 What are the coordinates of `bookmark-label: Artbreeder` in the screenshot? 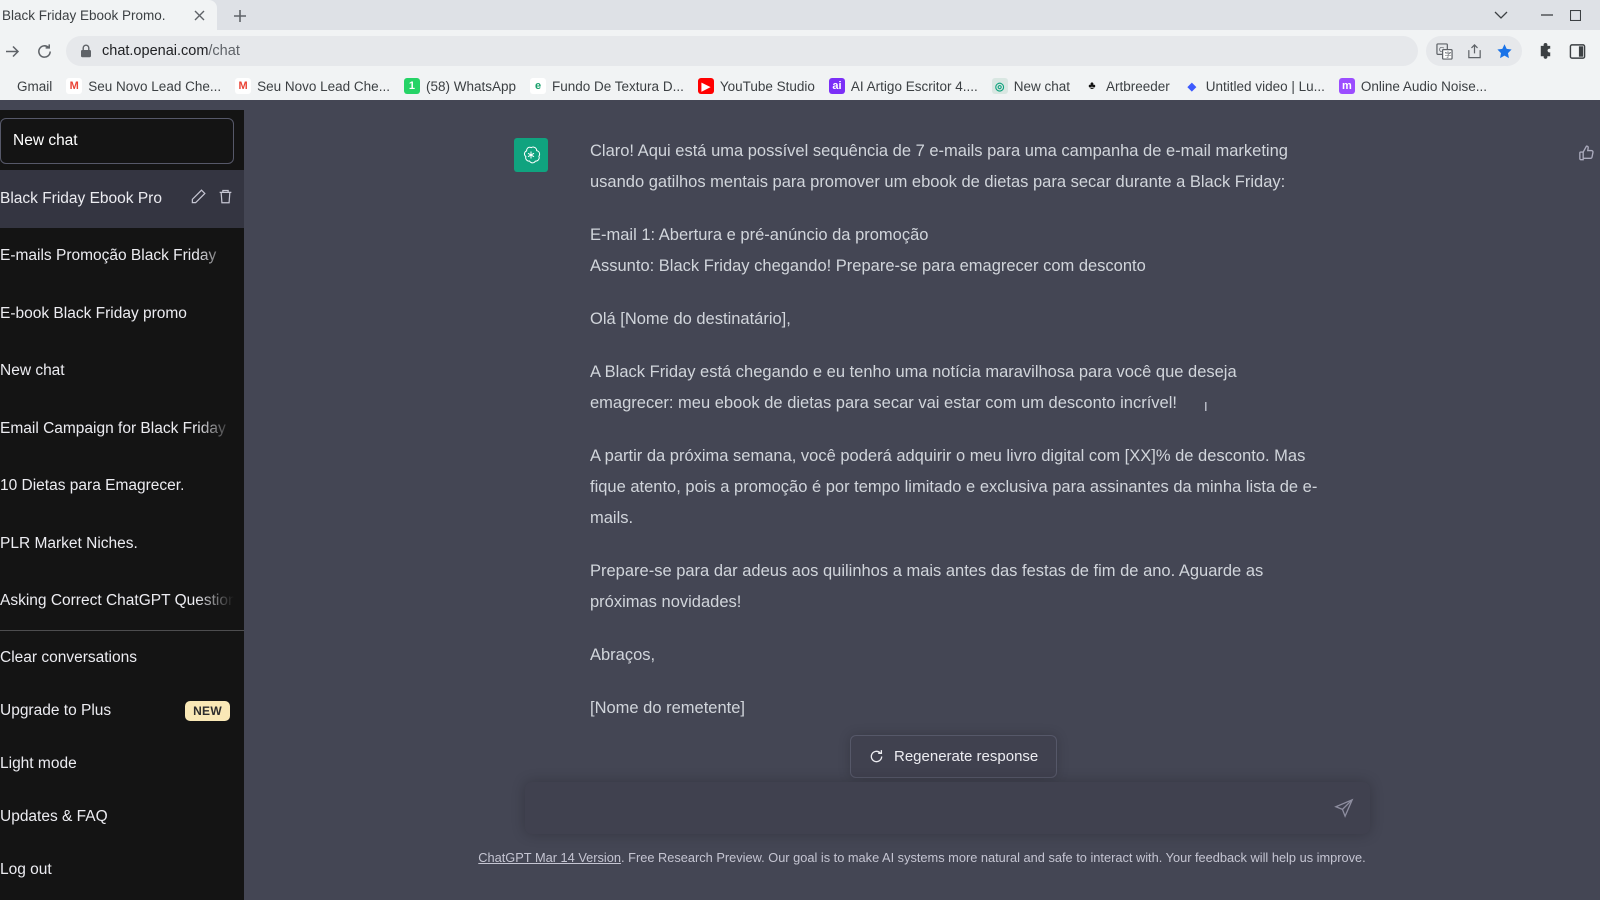 It's located at (1138, 86).